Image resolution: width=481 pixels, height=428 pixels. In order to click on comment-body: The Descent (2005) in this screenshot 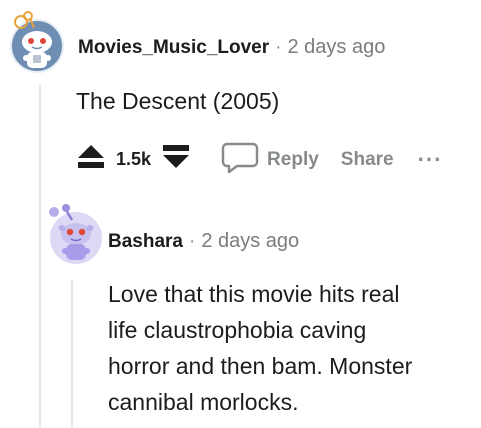, I will do `click(178, 101)`.